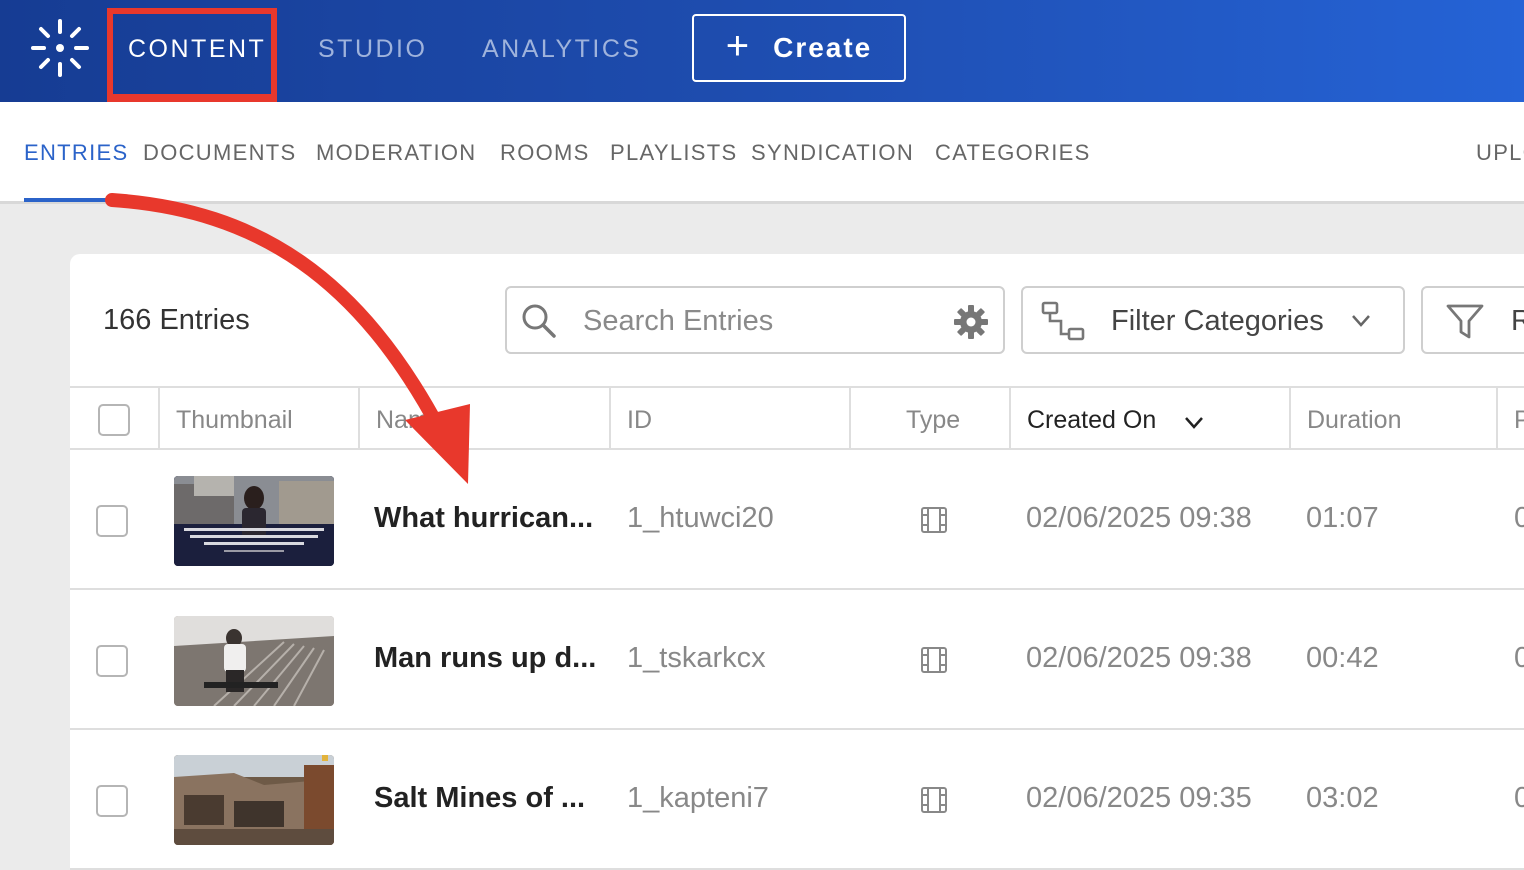 Image resolution: width=1524 pixels, height=870 pixels. Describe the element at coordinates (823, 47) in the screenshot. I see `create-button-label: Create` at that location.